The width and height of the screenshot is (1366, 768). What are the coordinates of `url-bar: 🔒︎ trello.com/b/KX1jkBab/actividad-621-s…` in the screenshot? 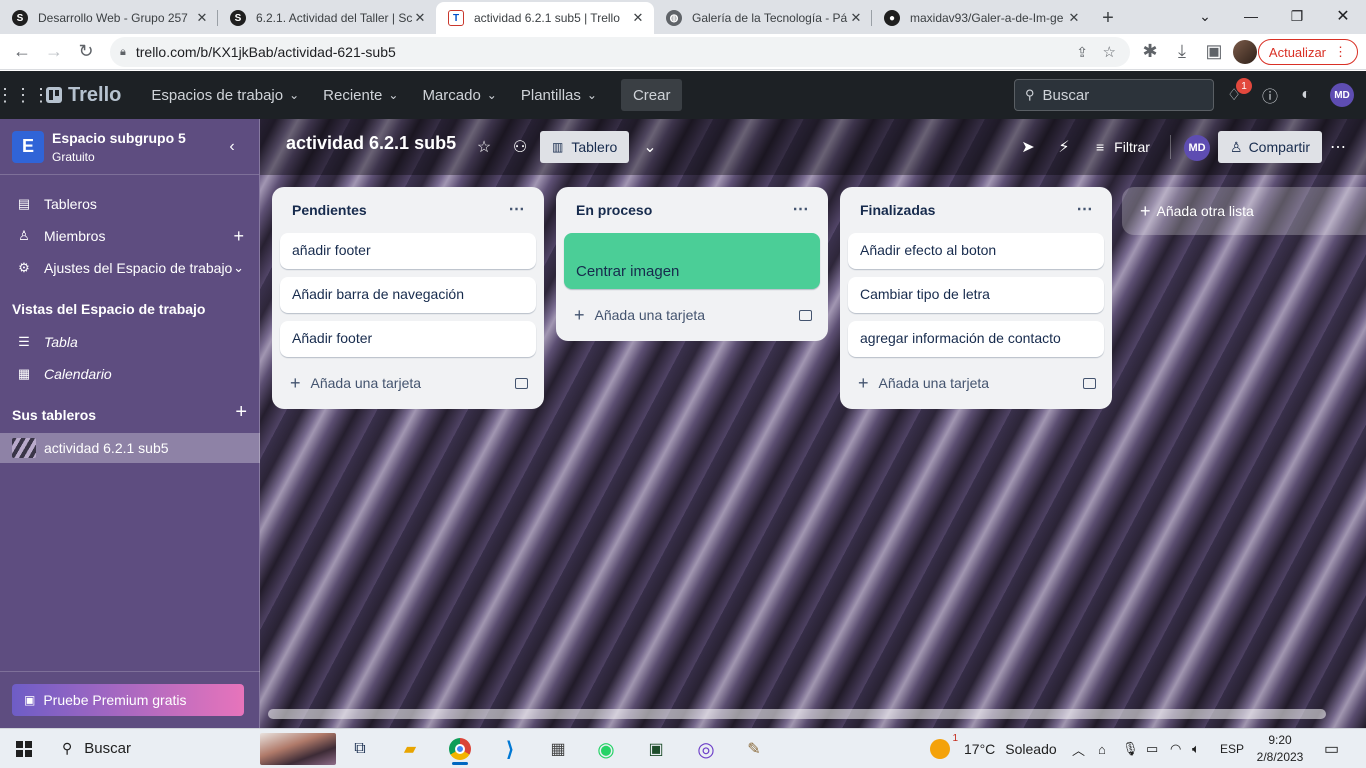 It's located at (620, 52).